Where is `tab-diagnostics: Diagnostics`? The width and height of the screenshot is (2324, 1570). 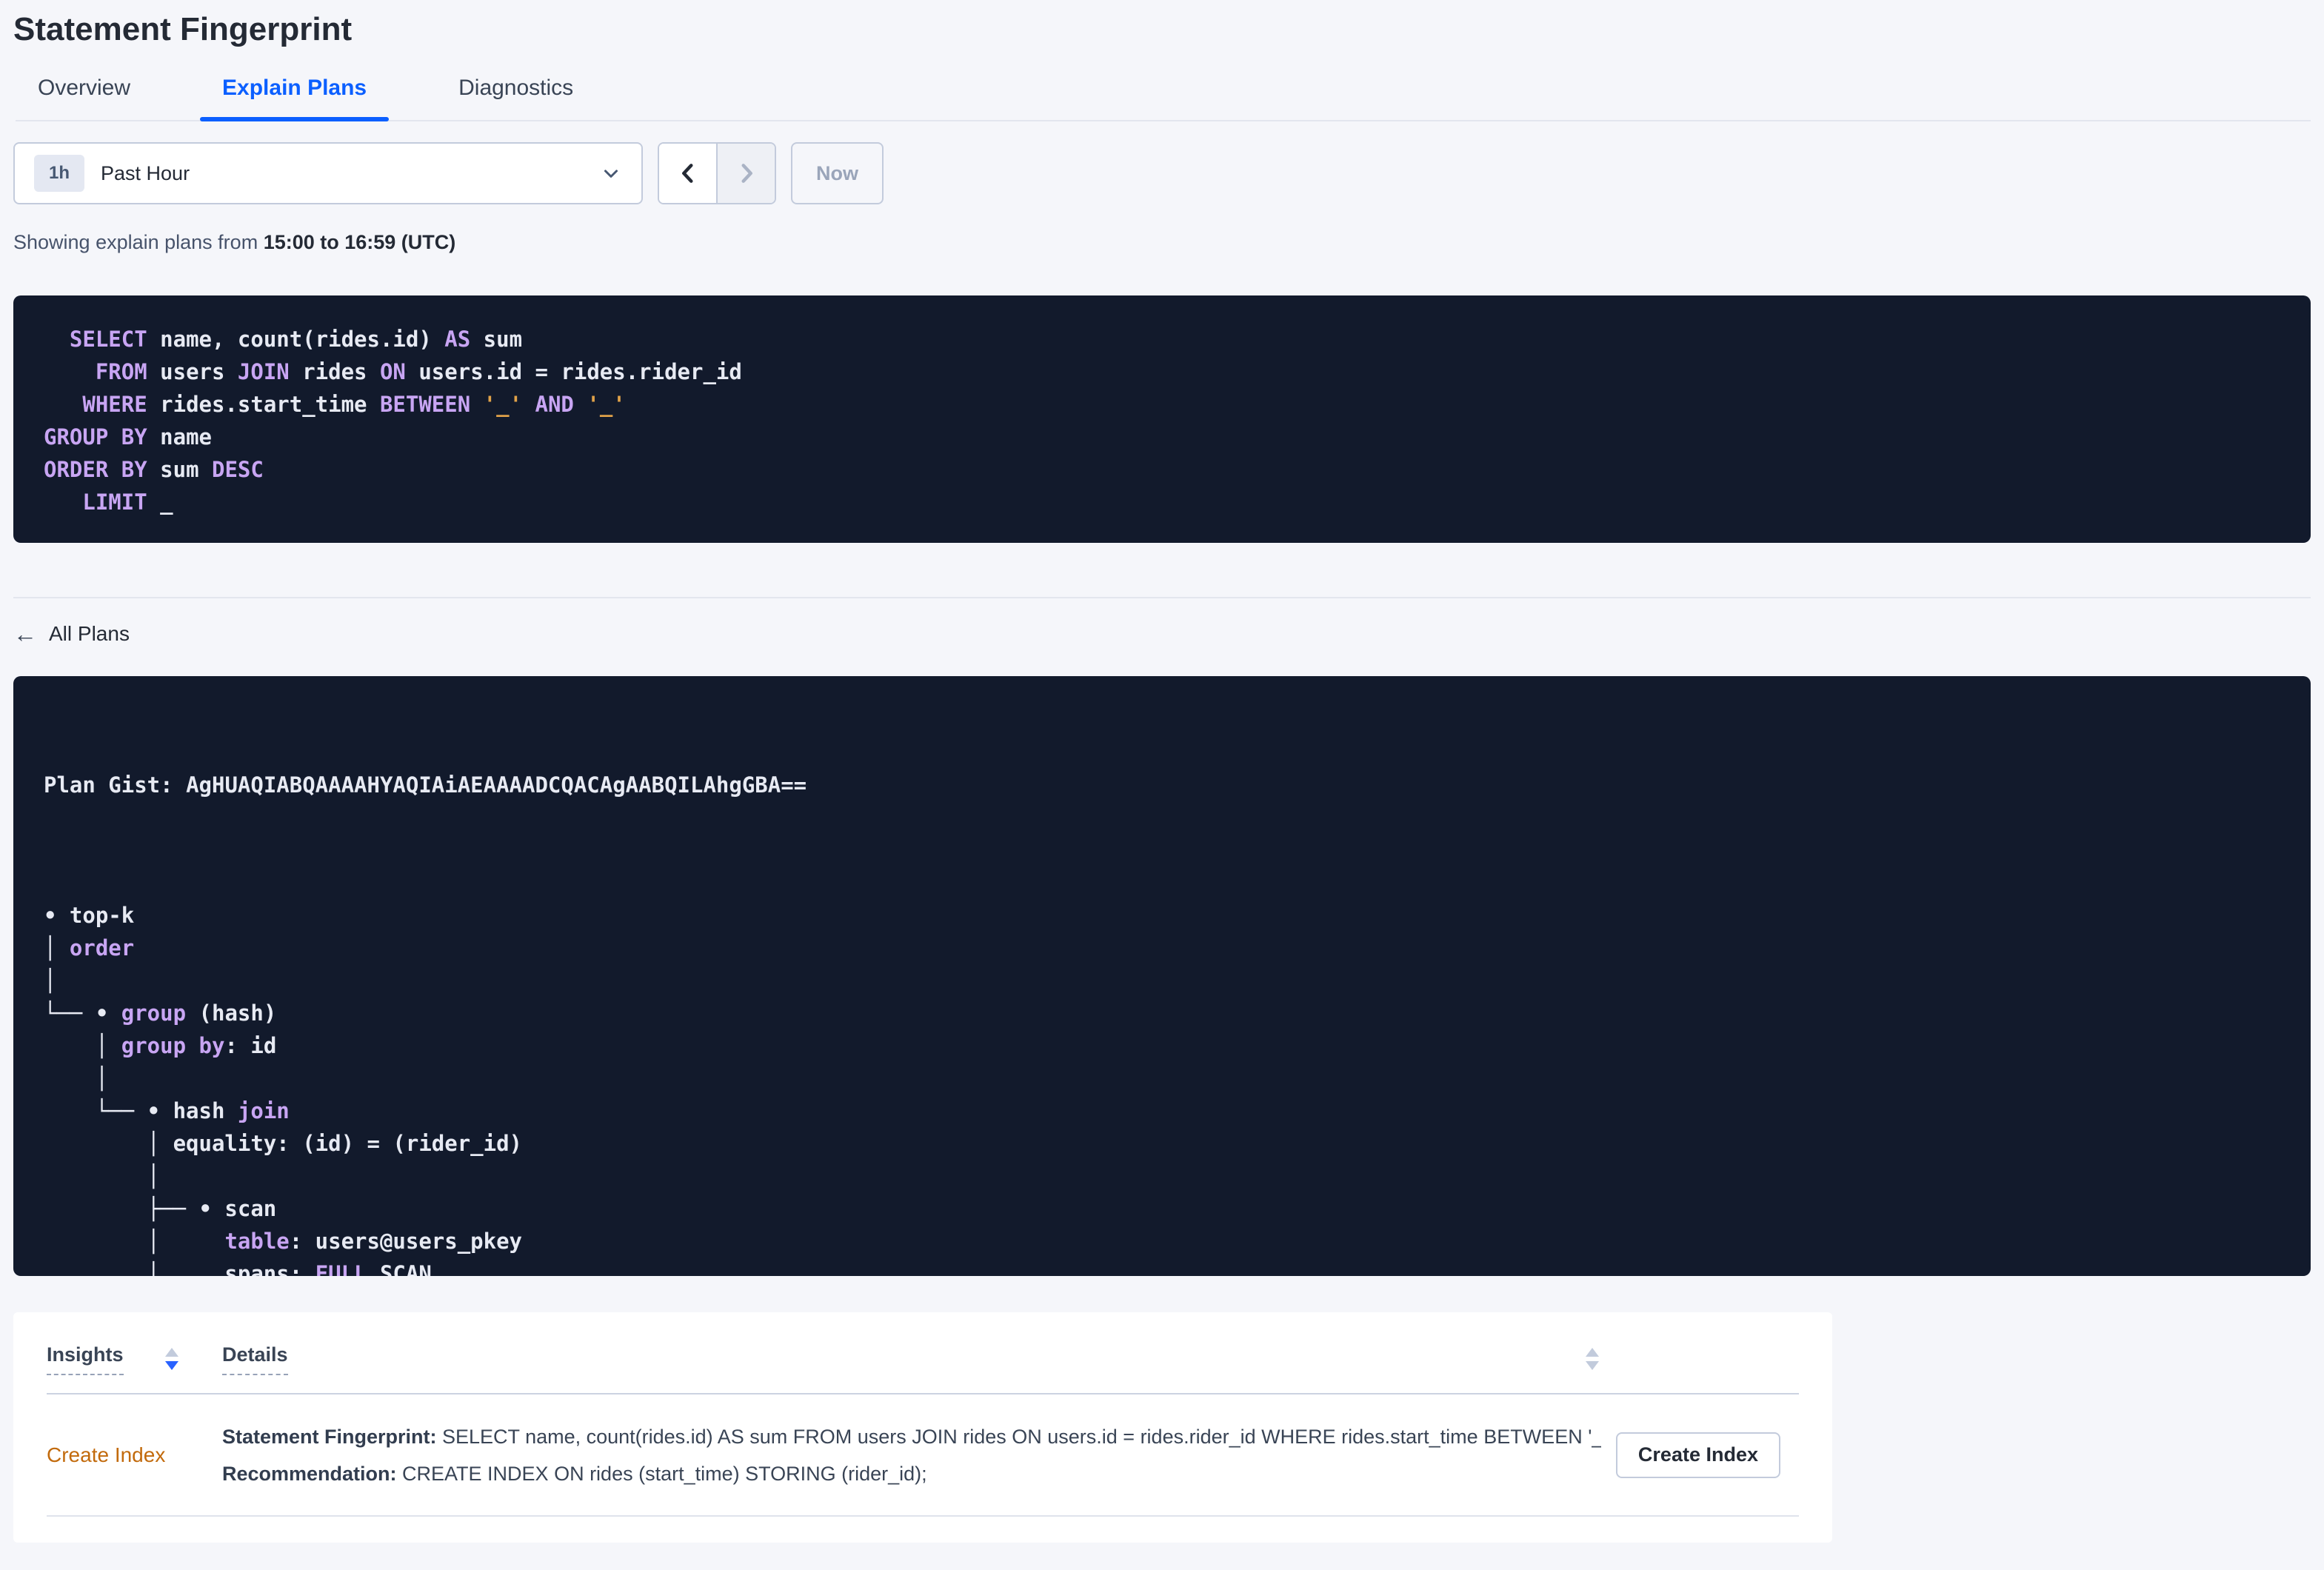 tab-diagnostics: Diagnostics is located at coordinates (515, 97).